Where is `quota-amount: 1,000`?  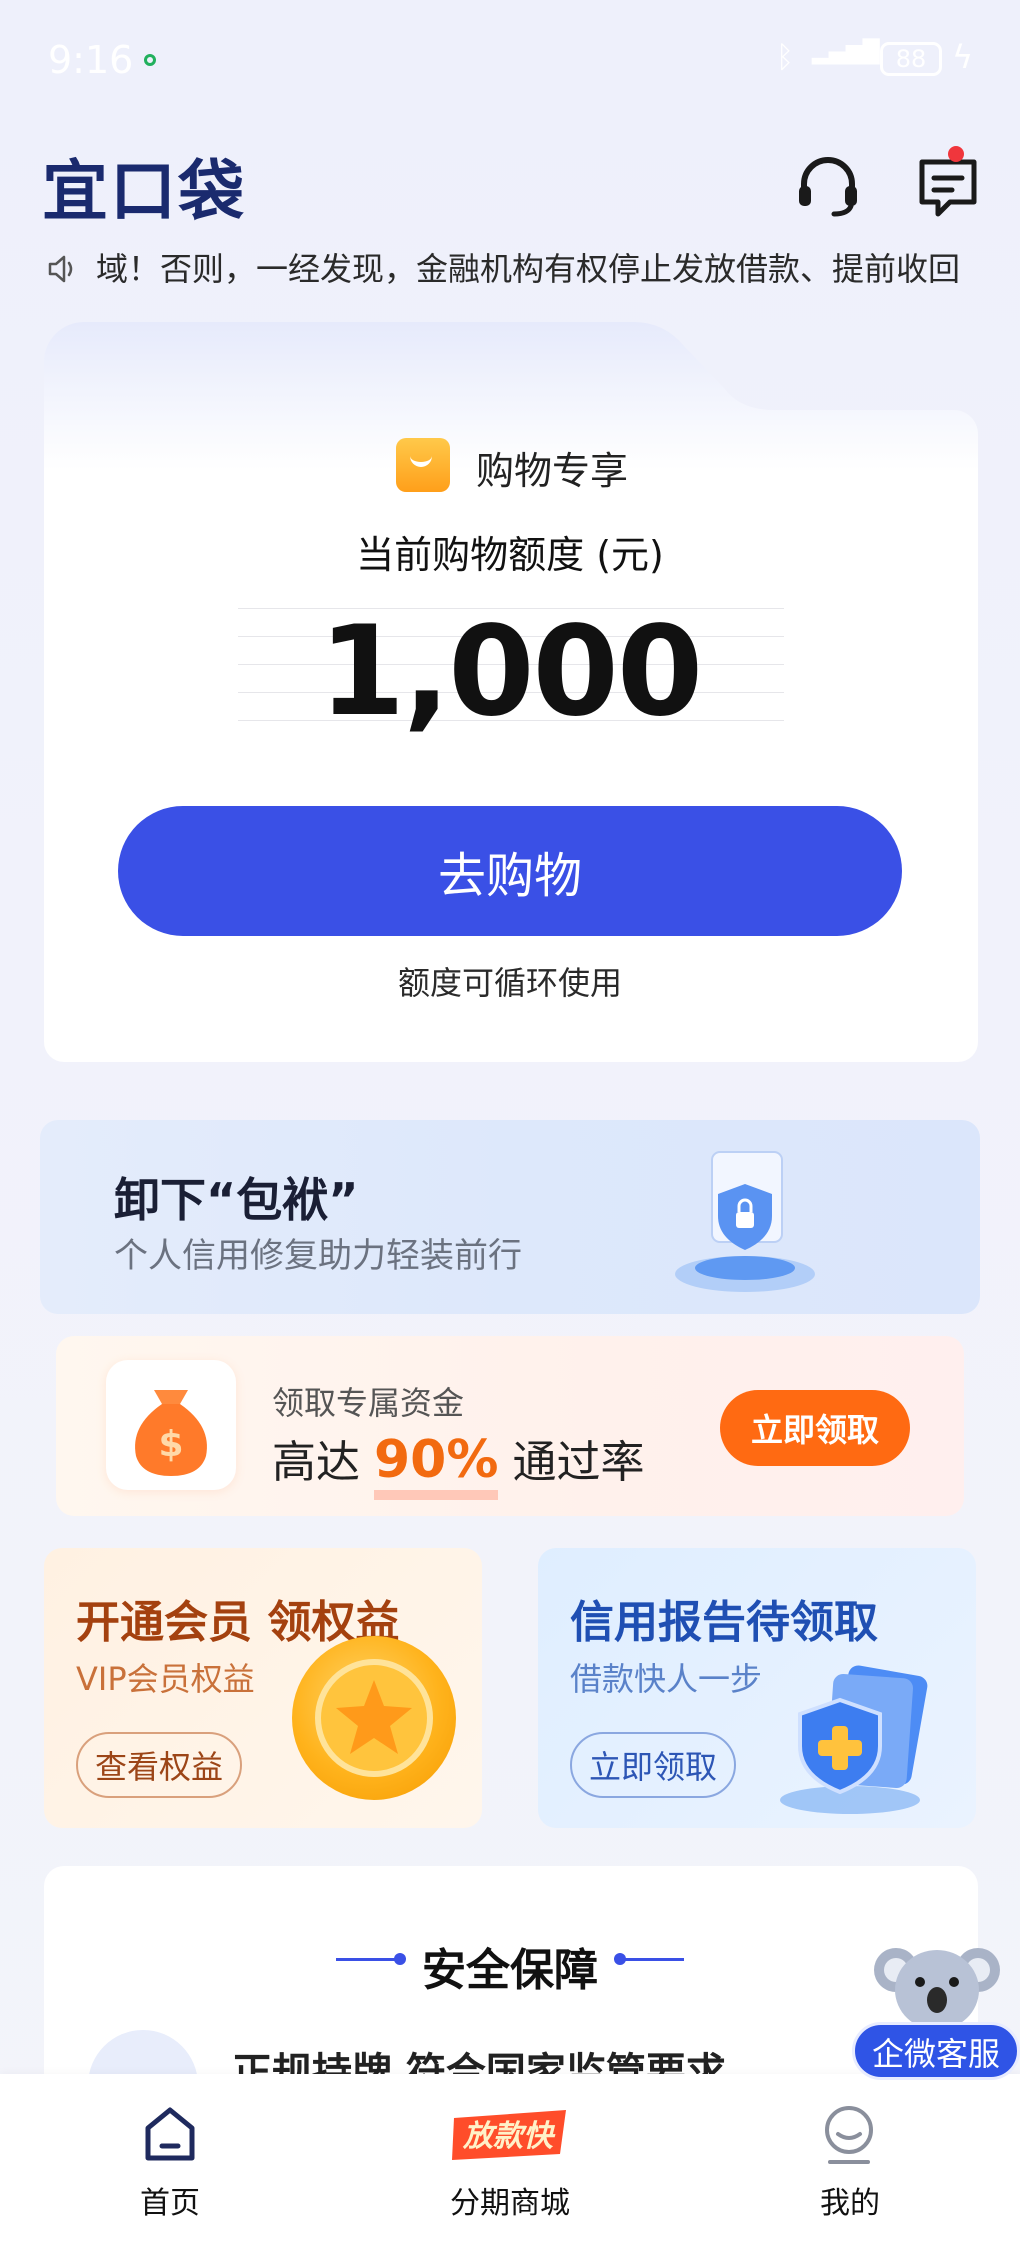 quota-amount: 1,000 is located at coordinates (510, 672).